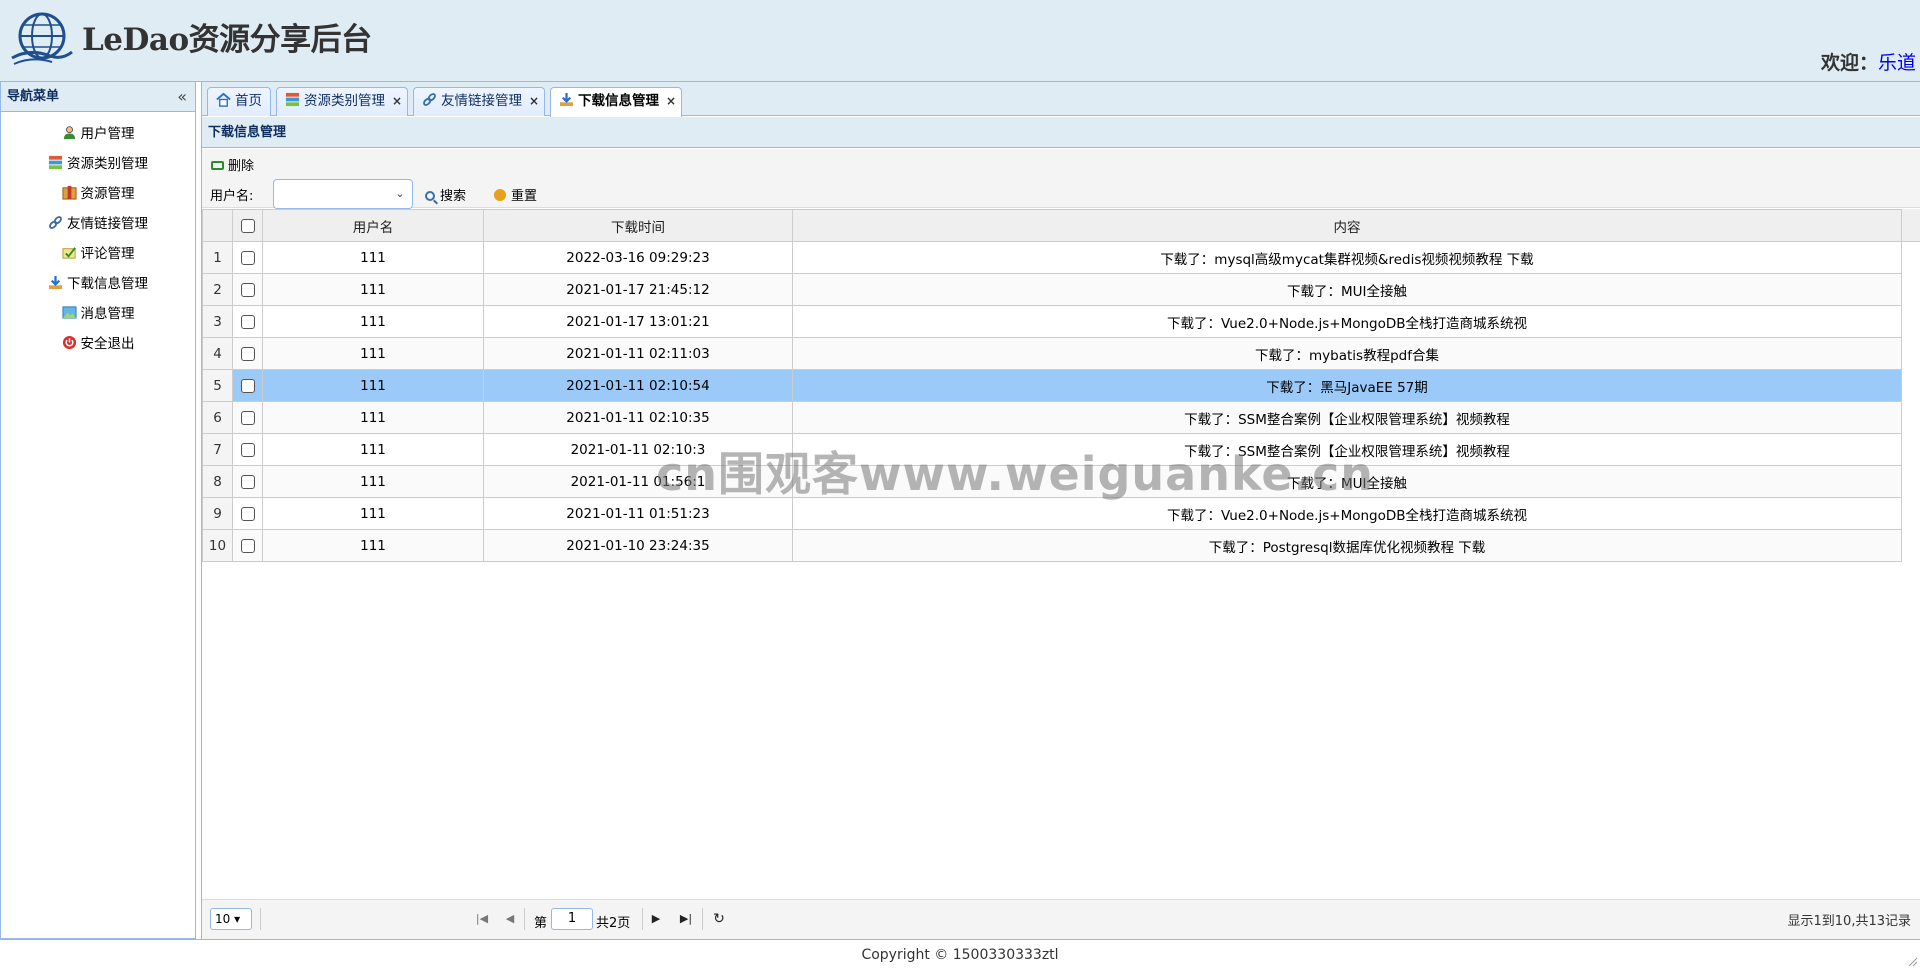 The height and width of the screenshot is (969, 1920). Describe the element at coordinates (1052, 385) in the screenshot. I see `table-row: 5 111 2021-01-11 02:10:54 下载了：黑马JavaEE 57期` at that location.